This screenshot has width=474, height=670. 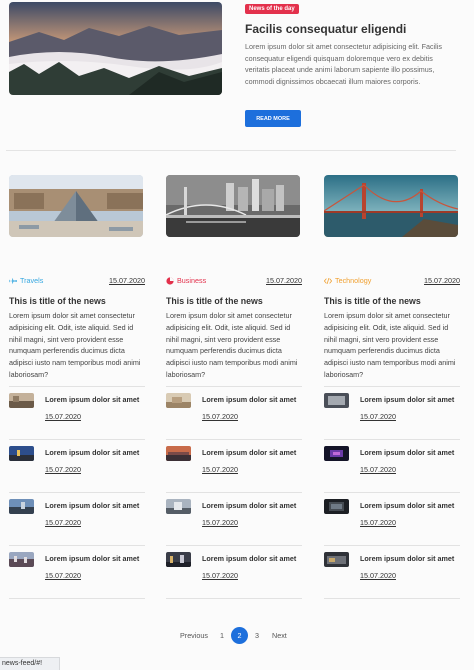 I want to click on page-3-link: 3, so click(x=257, y=635).